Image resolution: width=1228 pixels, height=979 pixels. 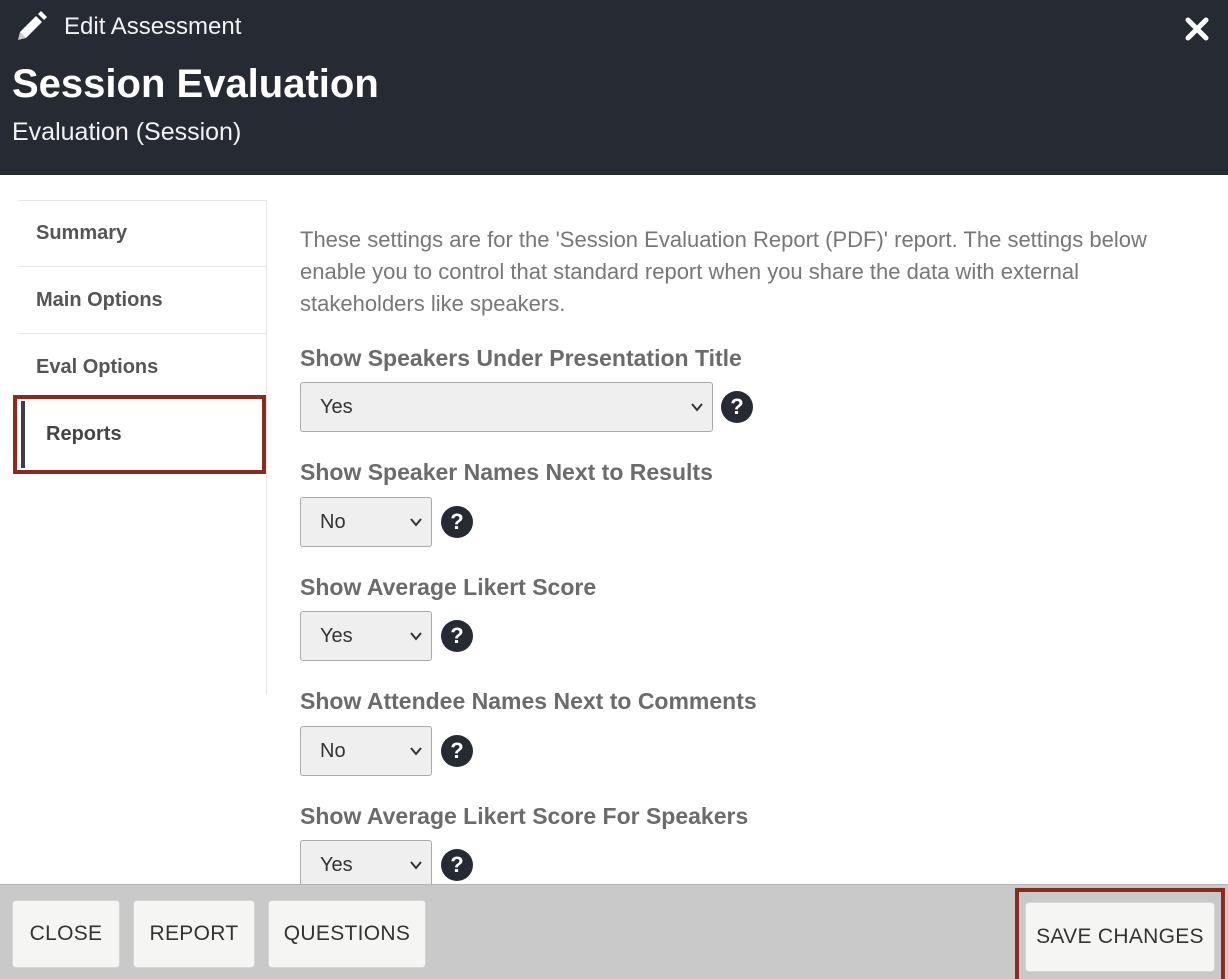 I want to click on close-icon, so click(x=1197, y=29).